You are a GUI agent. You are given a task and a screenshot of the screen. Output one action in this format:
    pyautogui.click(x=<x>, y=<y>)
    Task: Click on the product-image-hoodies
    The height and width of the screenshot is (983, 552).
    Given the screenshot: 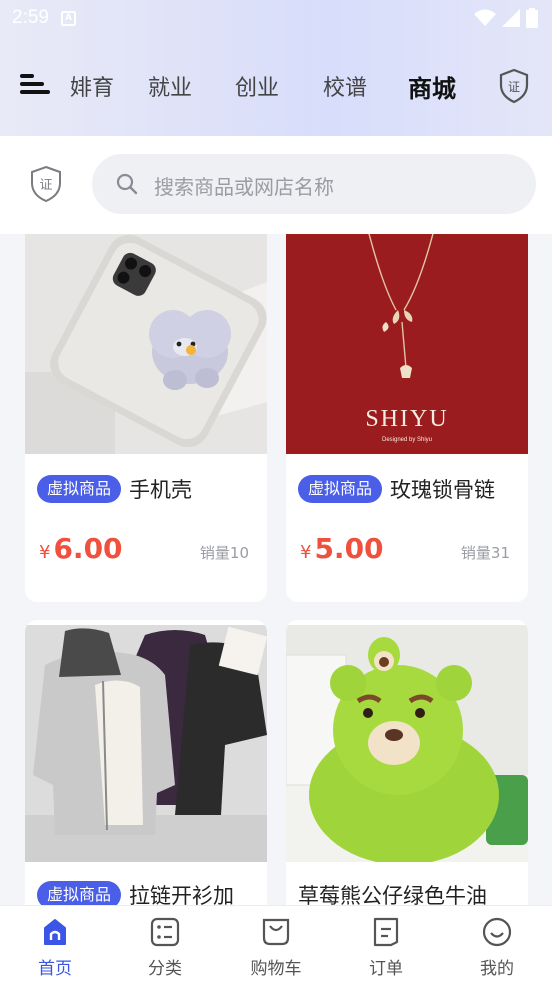 What is the action you would take?
    pyautogui.click(x=146, y=743)
    